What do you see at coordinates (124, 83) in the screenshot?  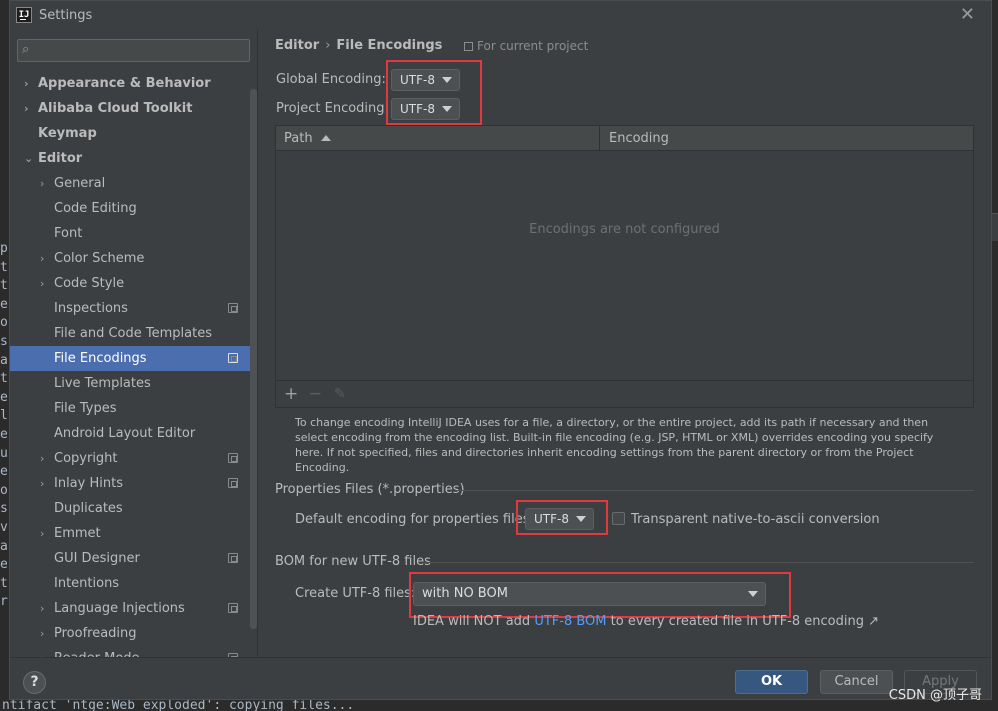 I see `sidebar-item-label: Appearance & Behavior` at bounding box center [124, 83].